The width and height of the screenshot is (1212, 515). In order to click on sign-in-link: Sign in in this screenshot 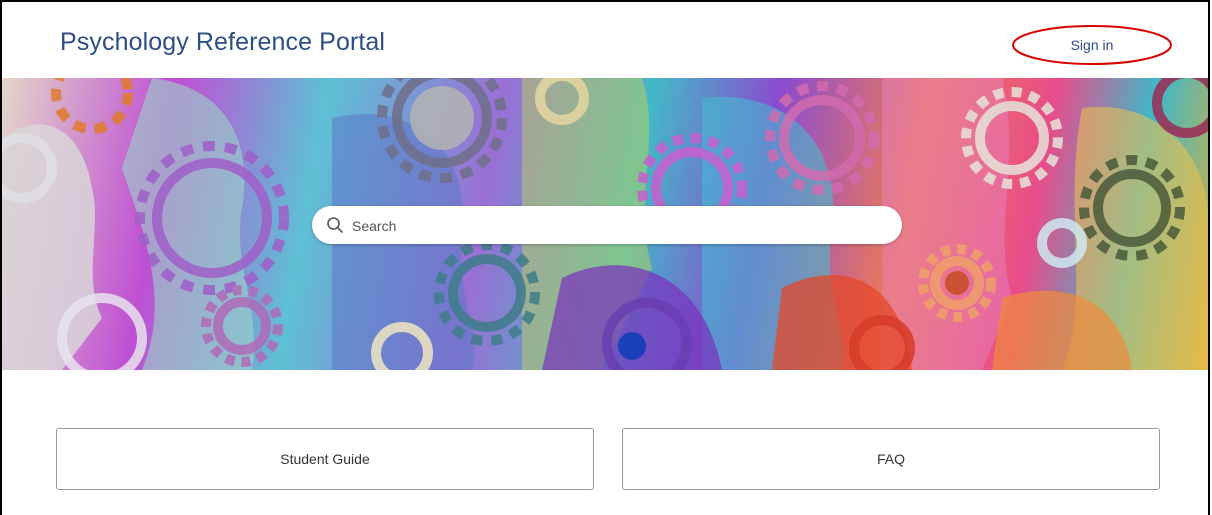, I will do `click(1092, 45)`.